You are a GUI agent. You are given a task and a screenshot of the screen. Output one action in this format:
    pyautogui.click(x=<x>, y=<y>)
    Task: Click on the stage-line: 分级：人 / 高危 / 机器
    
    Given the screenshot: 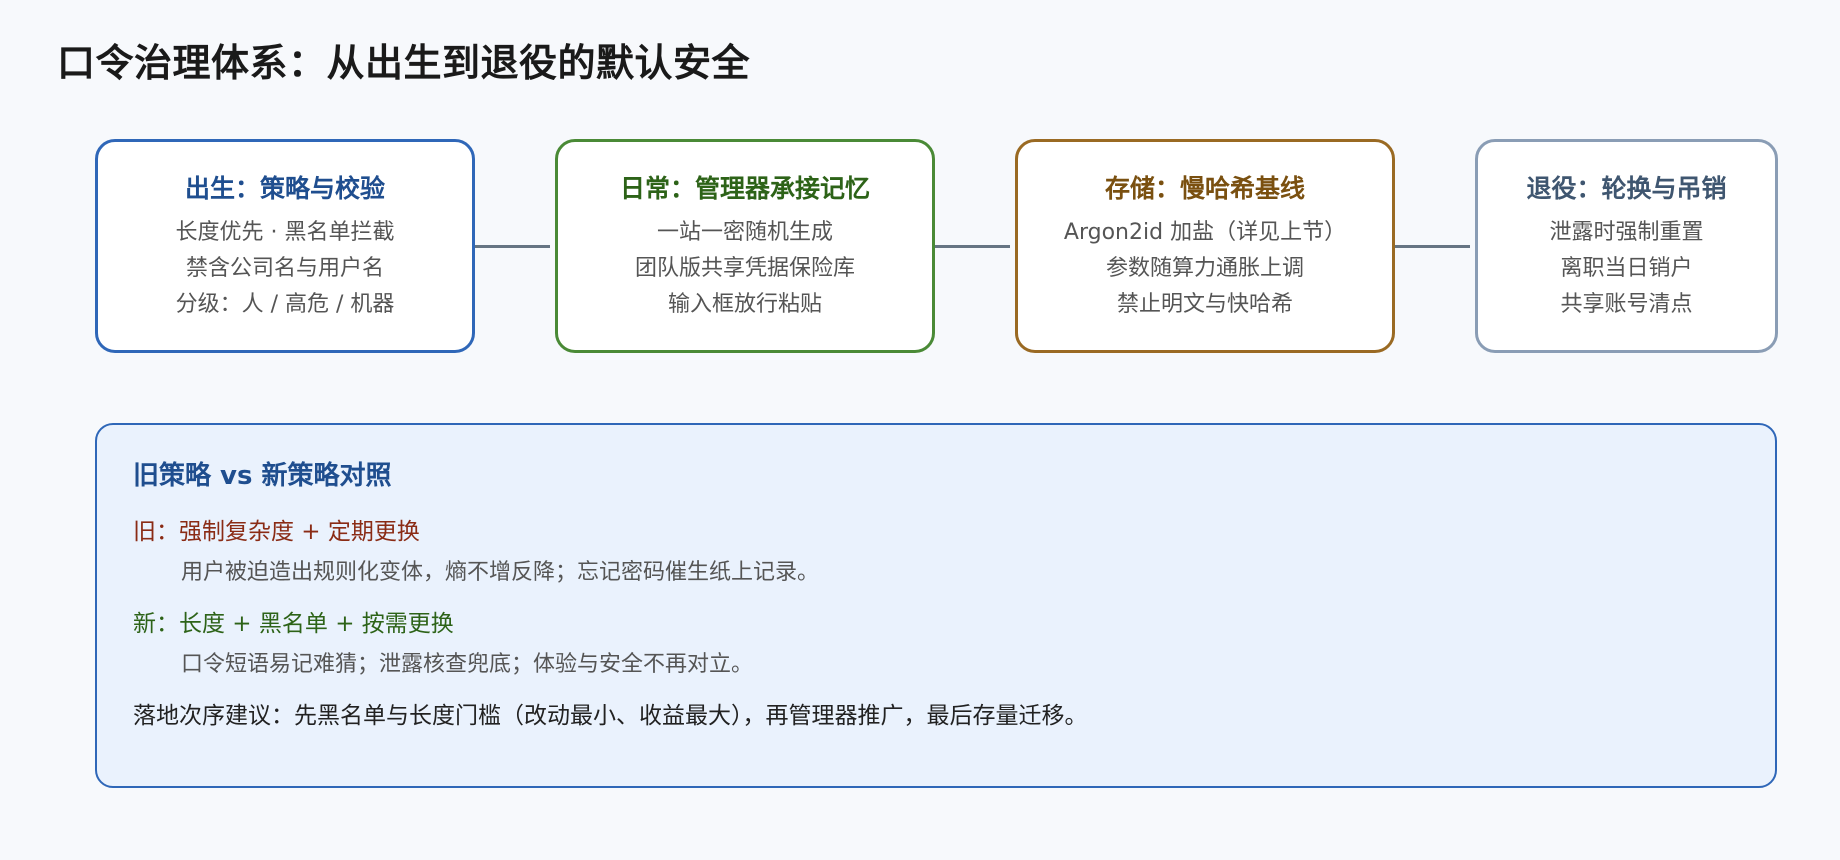 What is the action you would take?
    pyautogui.click(x=285, y=304)
    